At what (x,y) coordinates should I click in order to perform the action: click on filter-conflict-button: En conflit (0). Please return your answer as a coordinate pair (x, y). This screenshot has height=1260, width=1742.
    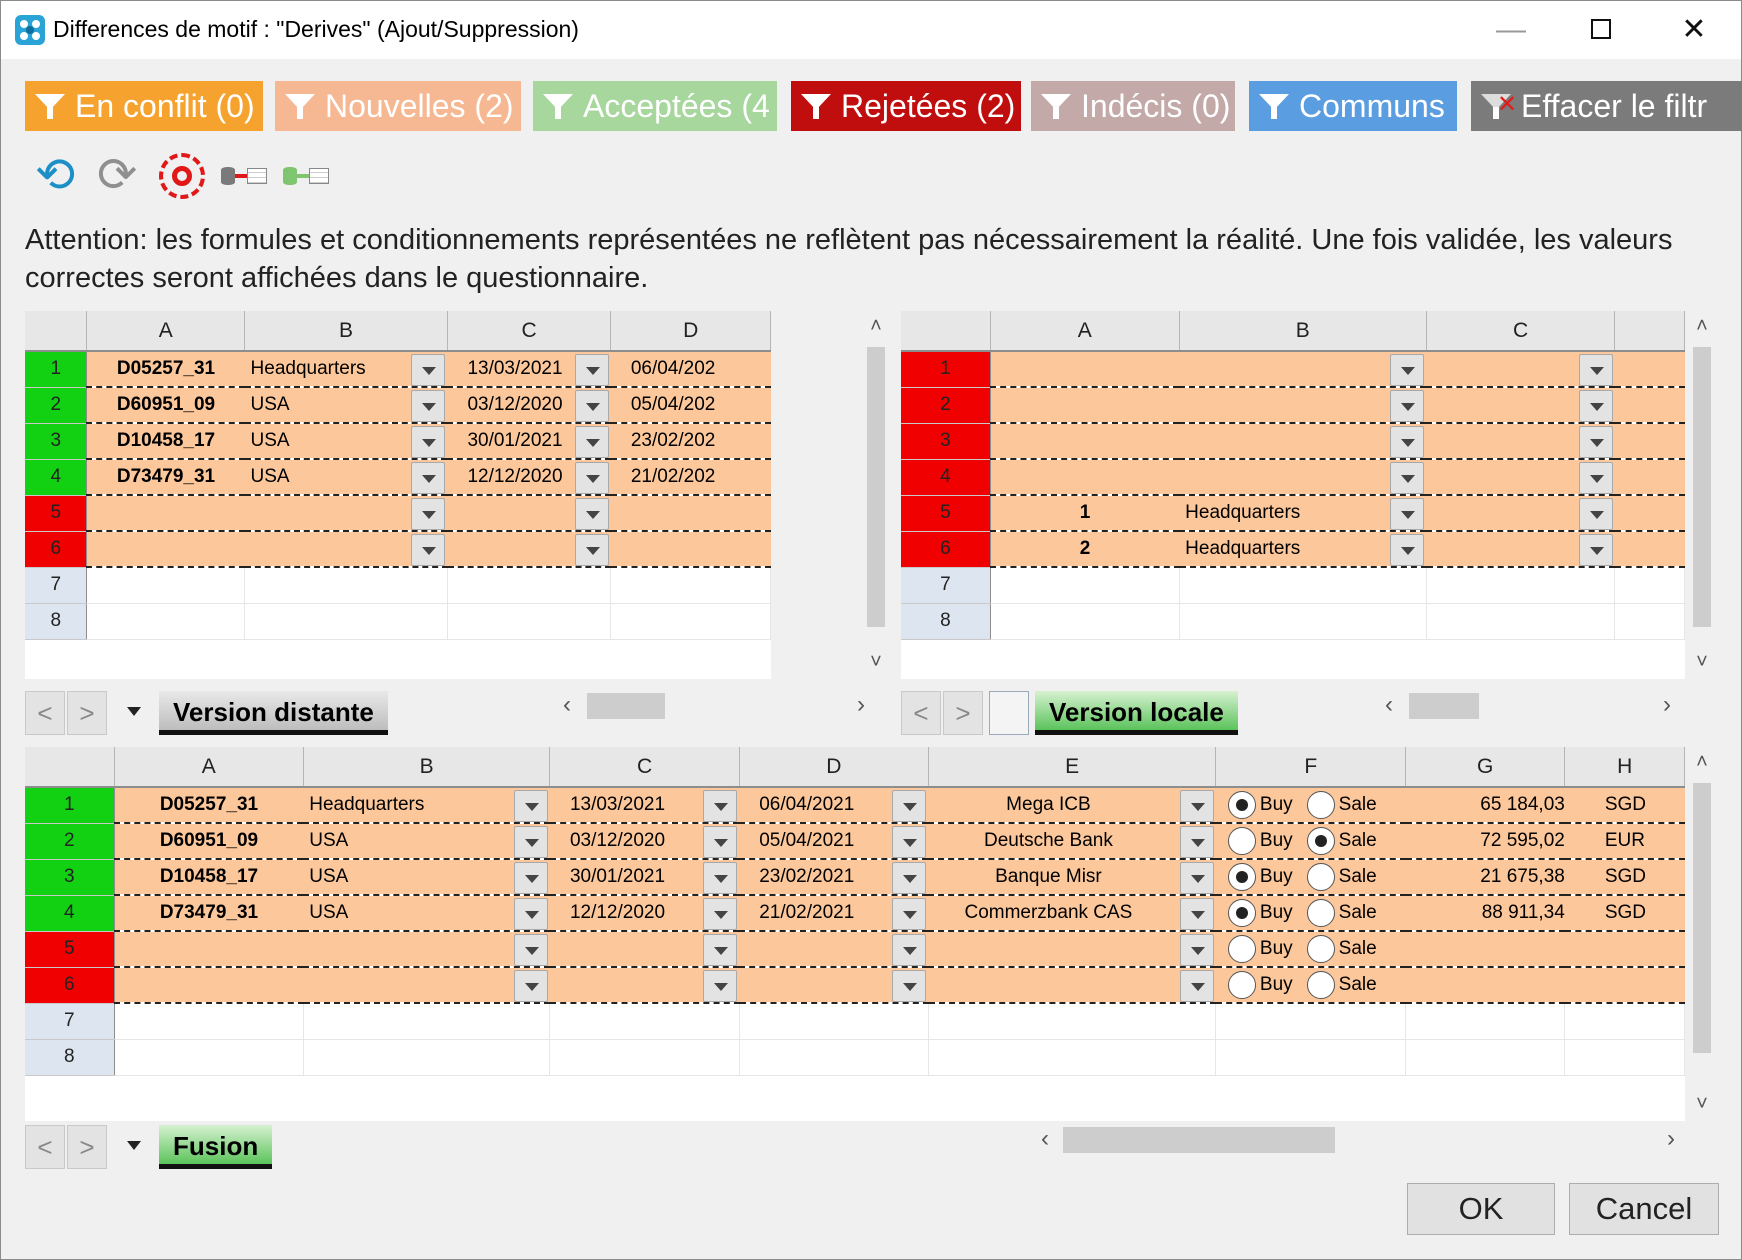
    Looking at the image, I should click on (144, 106).